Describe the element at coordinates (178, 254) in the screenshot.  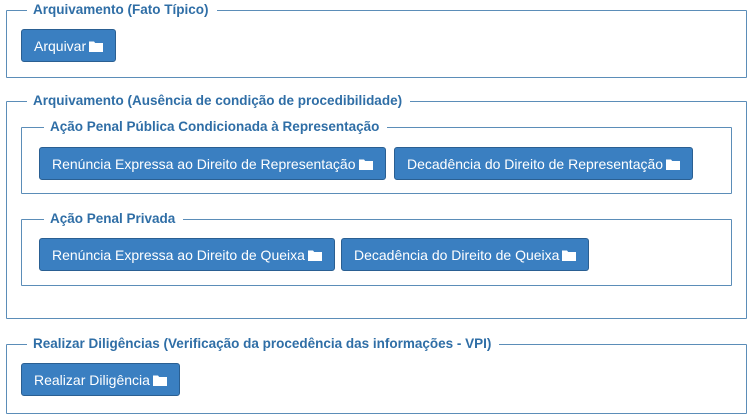
I see `button-label: Renúncia Expressa ao Direito de Queixa` at that location.